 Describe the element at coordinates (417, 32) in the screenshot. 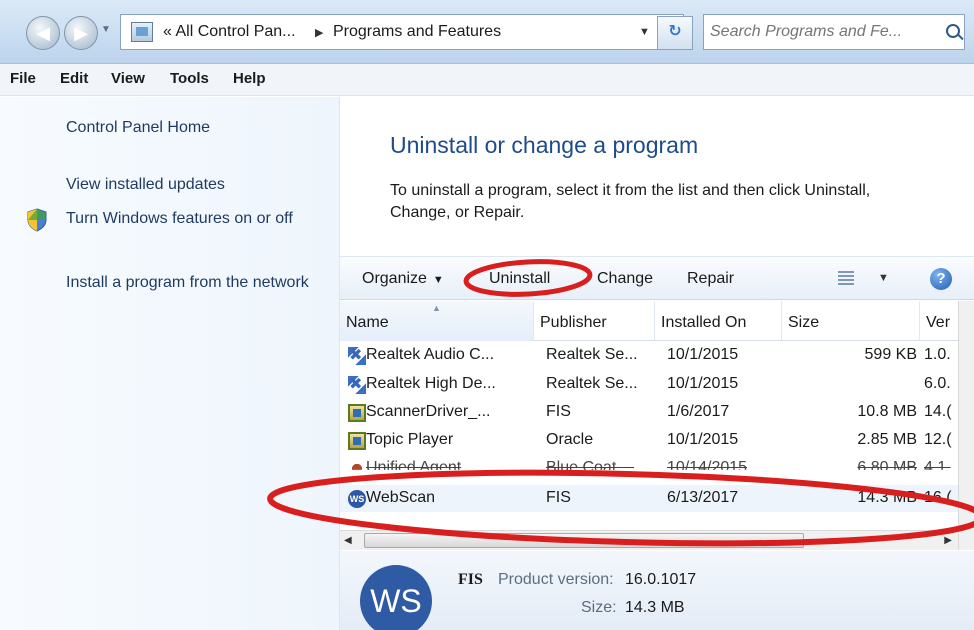

I see `breadcrumb-programs-and-features: Programs and Features` at that location.